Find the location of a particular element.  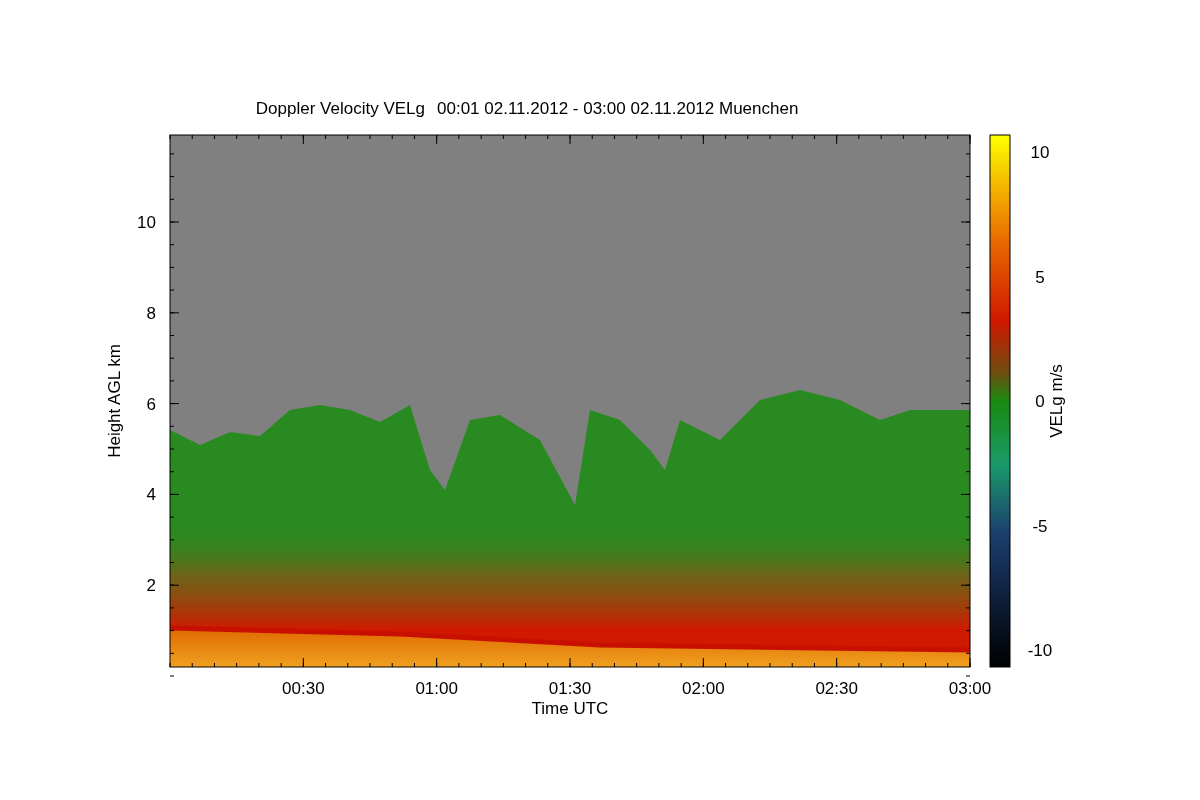

x-tick-label: 00:30 is located at coordinates (303, 688).